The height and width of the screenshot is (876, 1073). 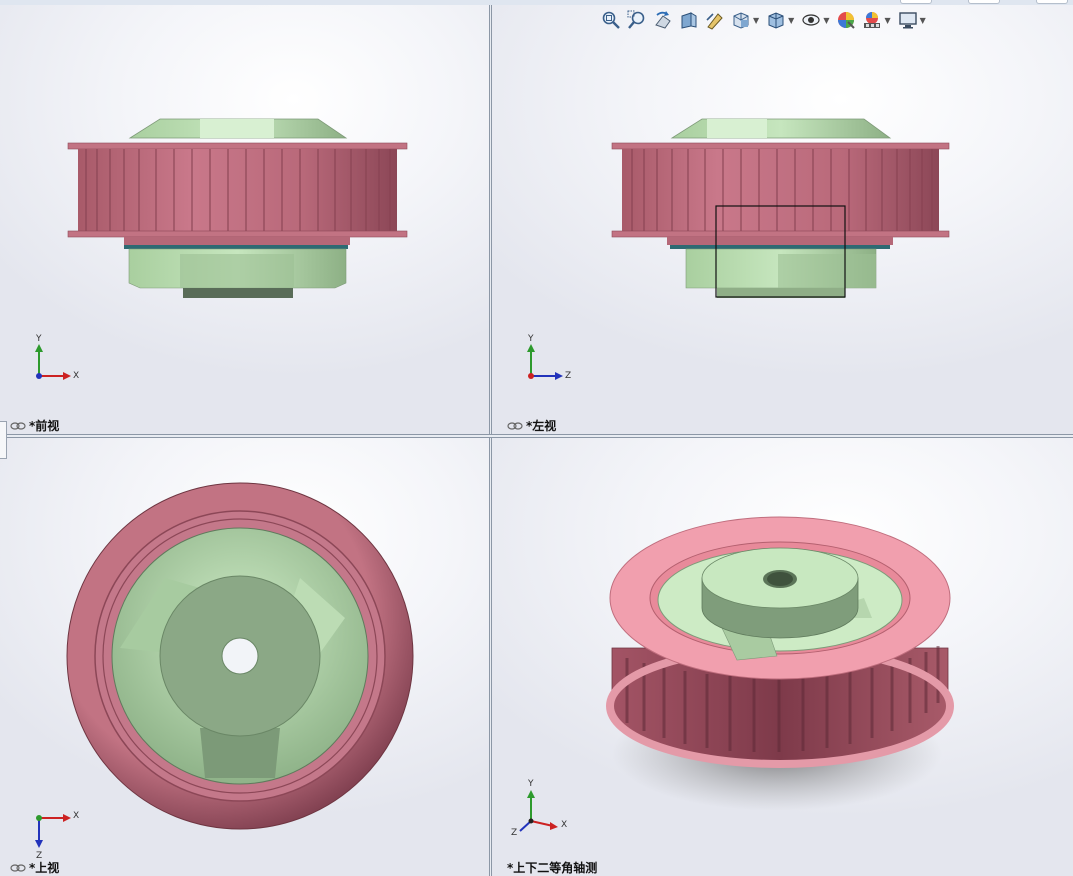 What do you see at coordinates (536, 436) in the screenshot?
I see `viewport-splitter-horizontal` at bounding box center [536, 436].